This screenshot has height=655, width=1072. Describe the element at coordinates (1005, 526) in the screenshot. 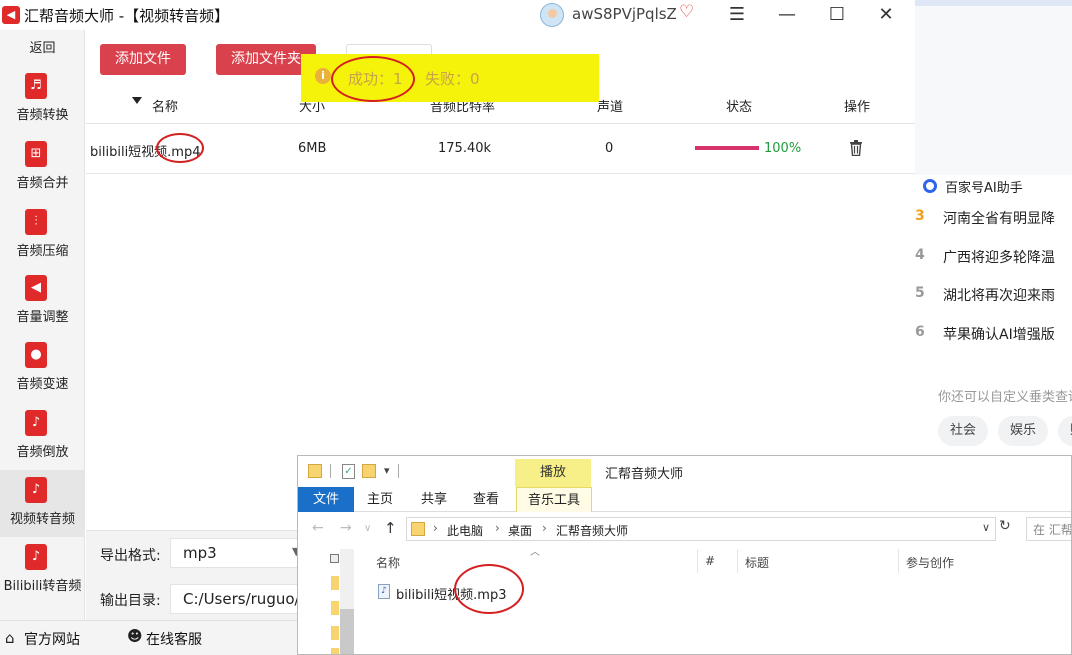

I see `refresh-icon: ↻` at that location.